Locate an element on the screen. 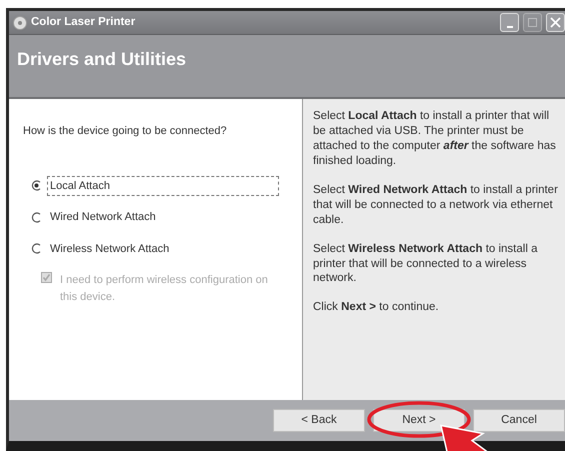  close-icon is located at coordinates (555, 22).